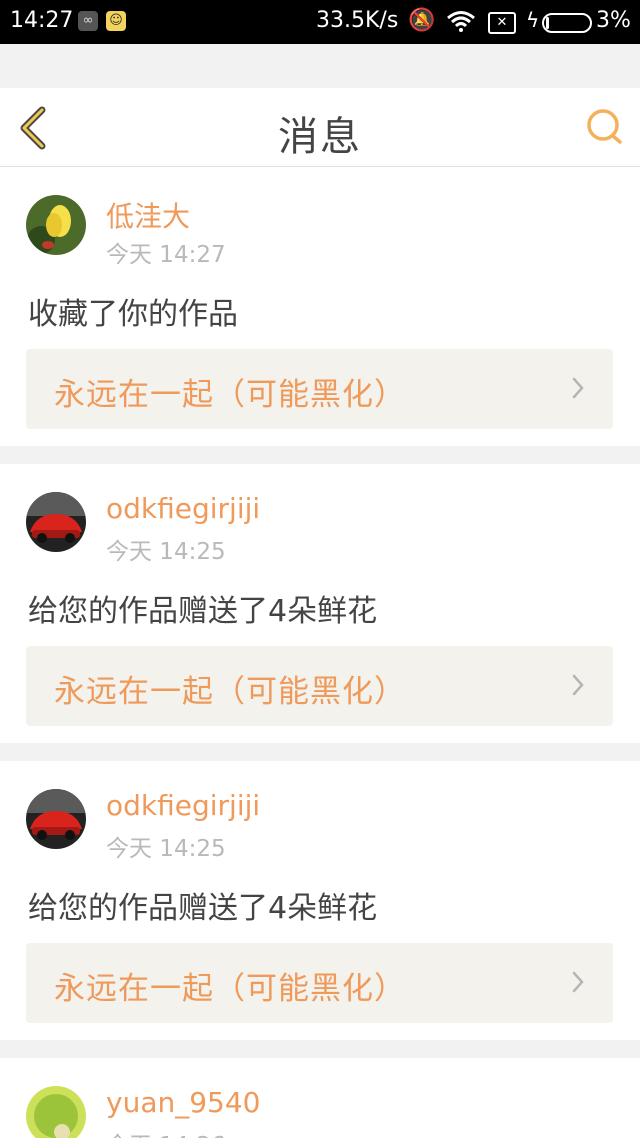  Describe the element at coordinates (320, 137) in the screenshot. I see `page-title: 消息` at that location.